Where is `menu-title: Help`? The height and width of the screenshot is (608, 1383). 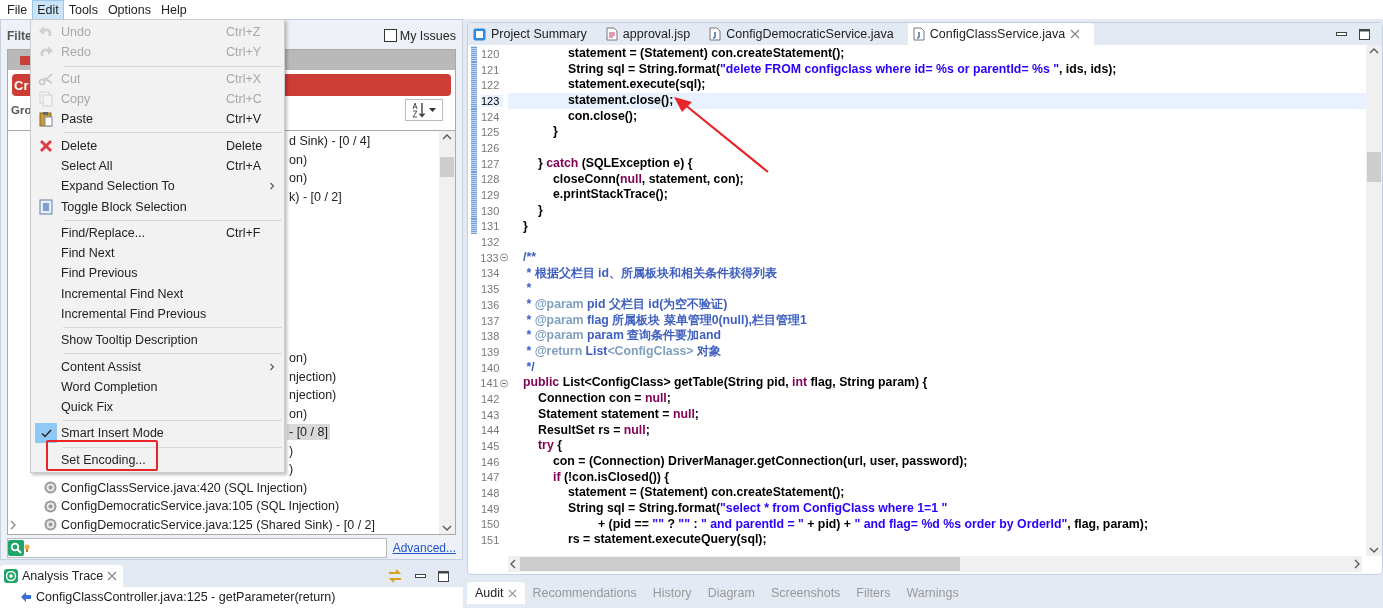 menu-title: Help is located at coordinates (174, 10).